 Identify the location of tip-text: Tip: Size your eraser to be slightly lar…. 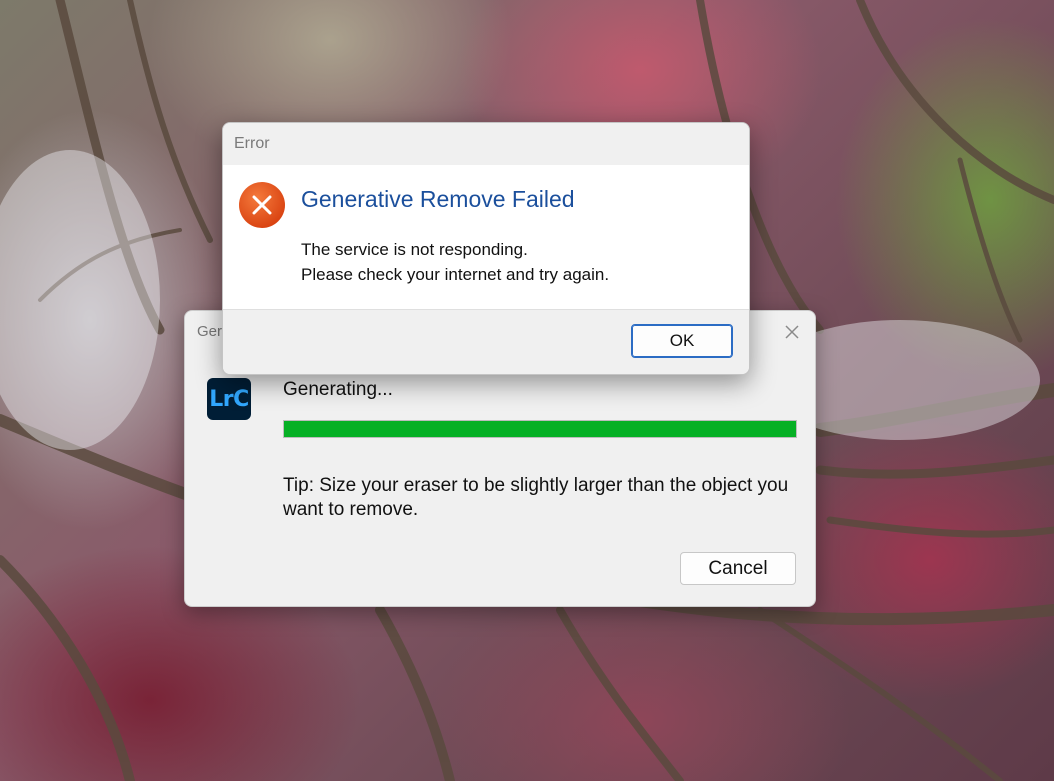
(536, 497).